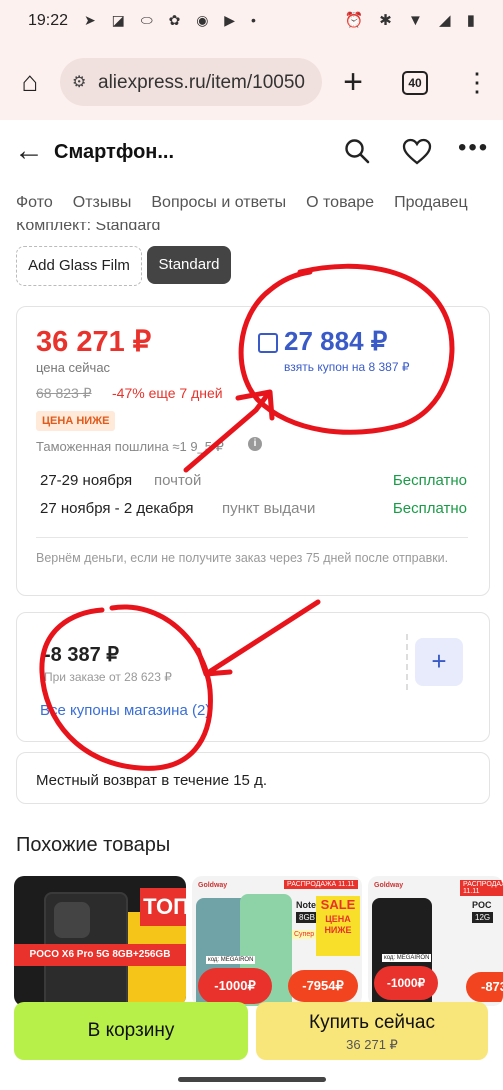 The height and width of the screenshot is (1090, 503). Describe the element at coordinates (346, 367) in the screenshot. I see `take-coupon-link: взять купон на 8 387 ₽` at that location.